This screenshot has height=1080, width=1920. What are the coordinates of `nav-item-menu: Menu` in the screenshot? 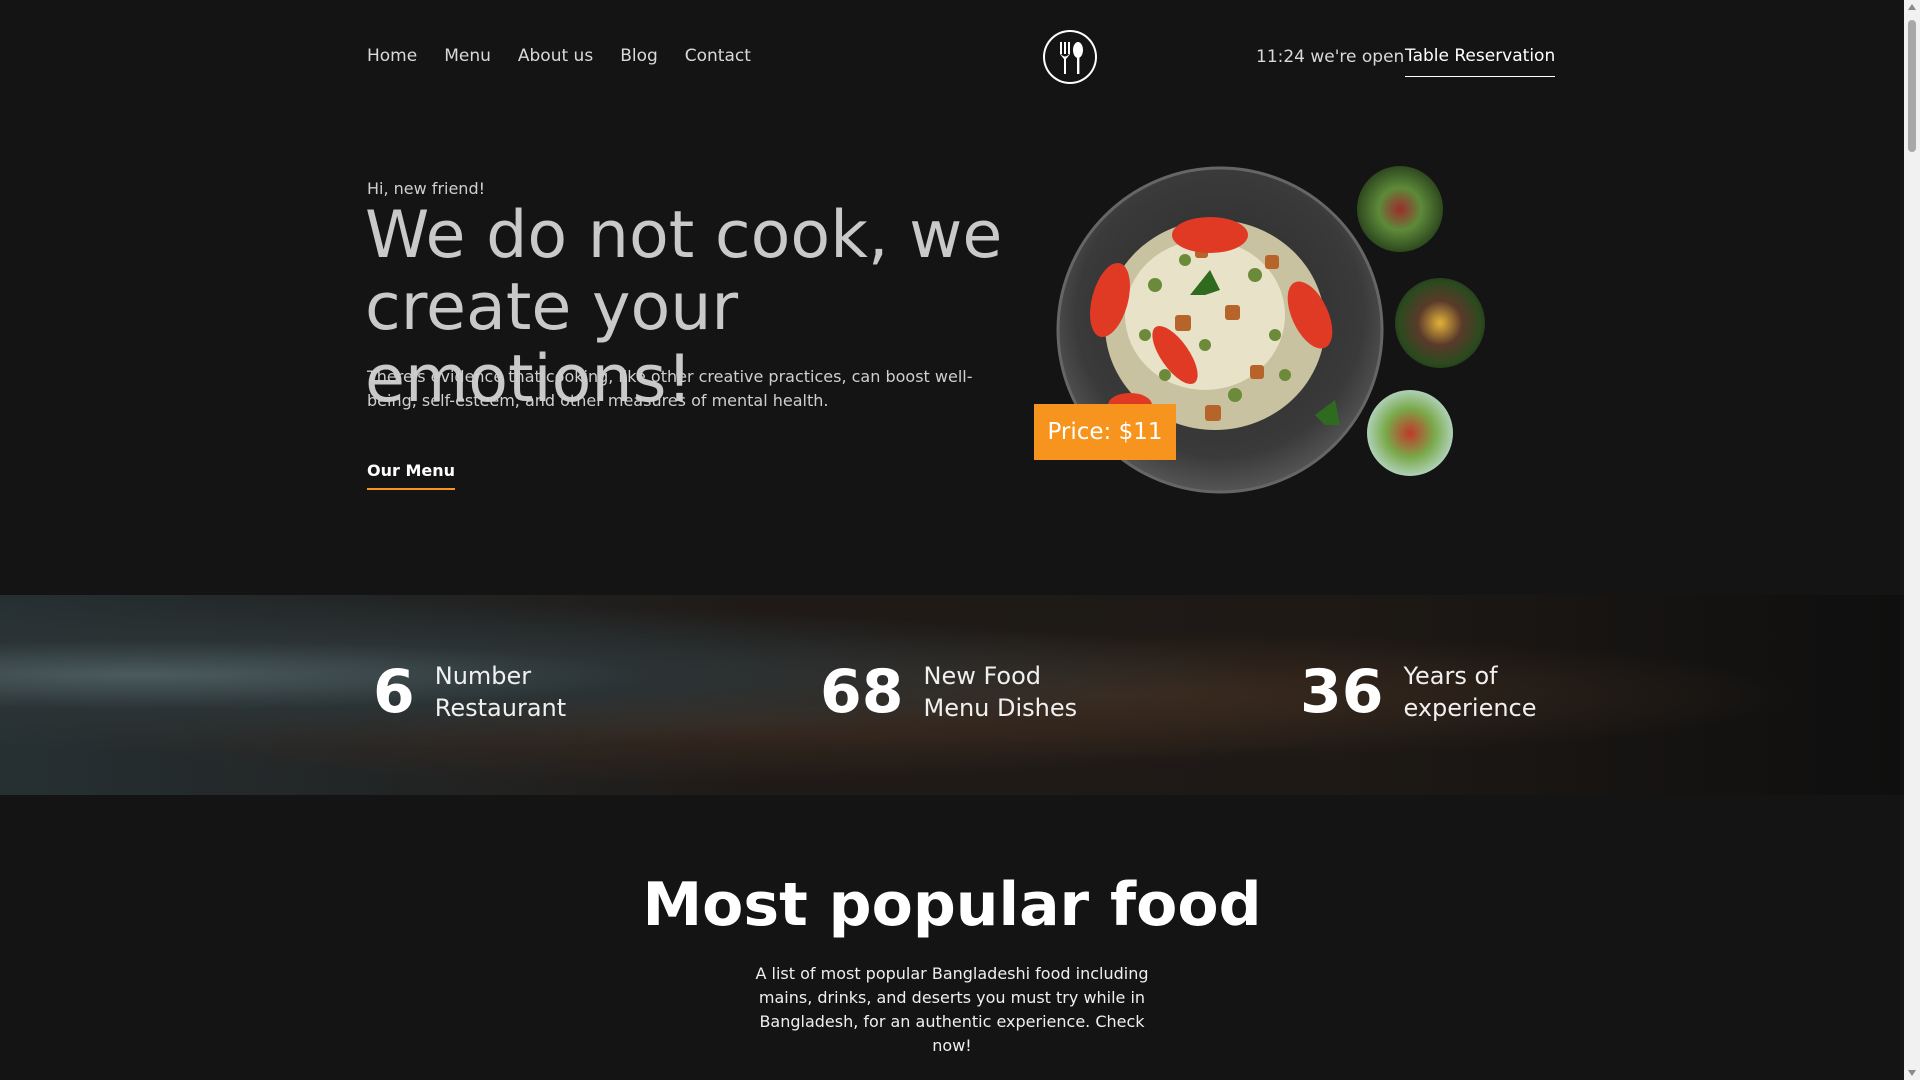 It's located at (467, 56).